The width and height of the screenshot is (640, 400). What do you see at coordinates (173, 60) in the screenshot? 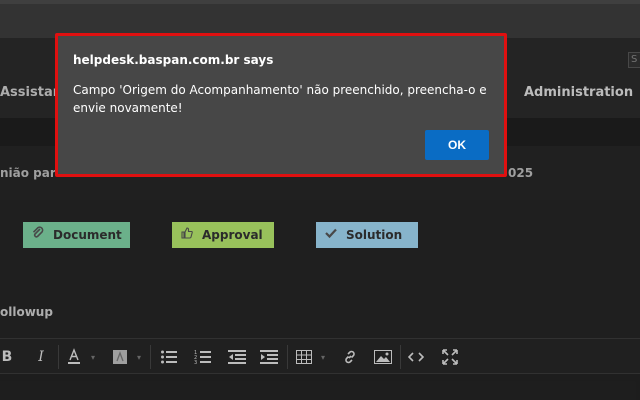
I see `dialog-title: helpdesk.baspan.com.br says` at bounding box center [173, 60].